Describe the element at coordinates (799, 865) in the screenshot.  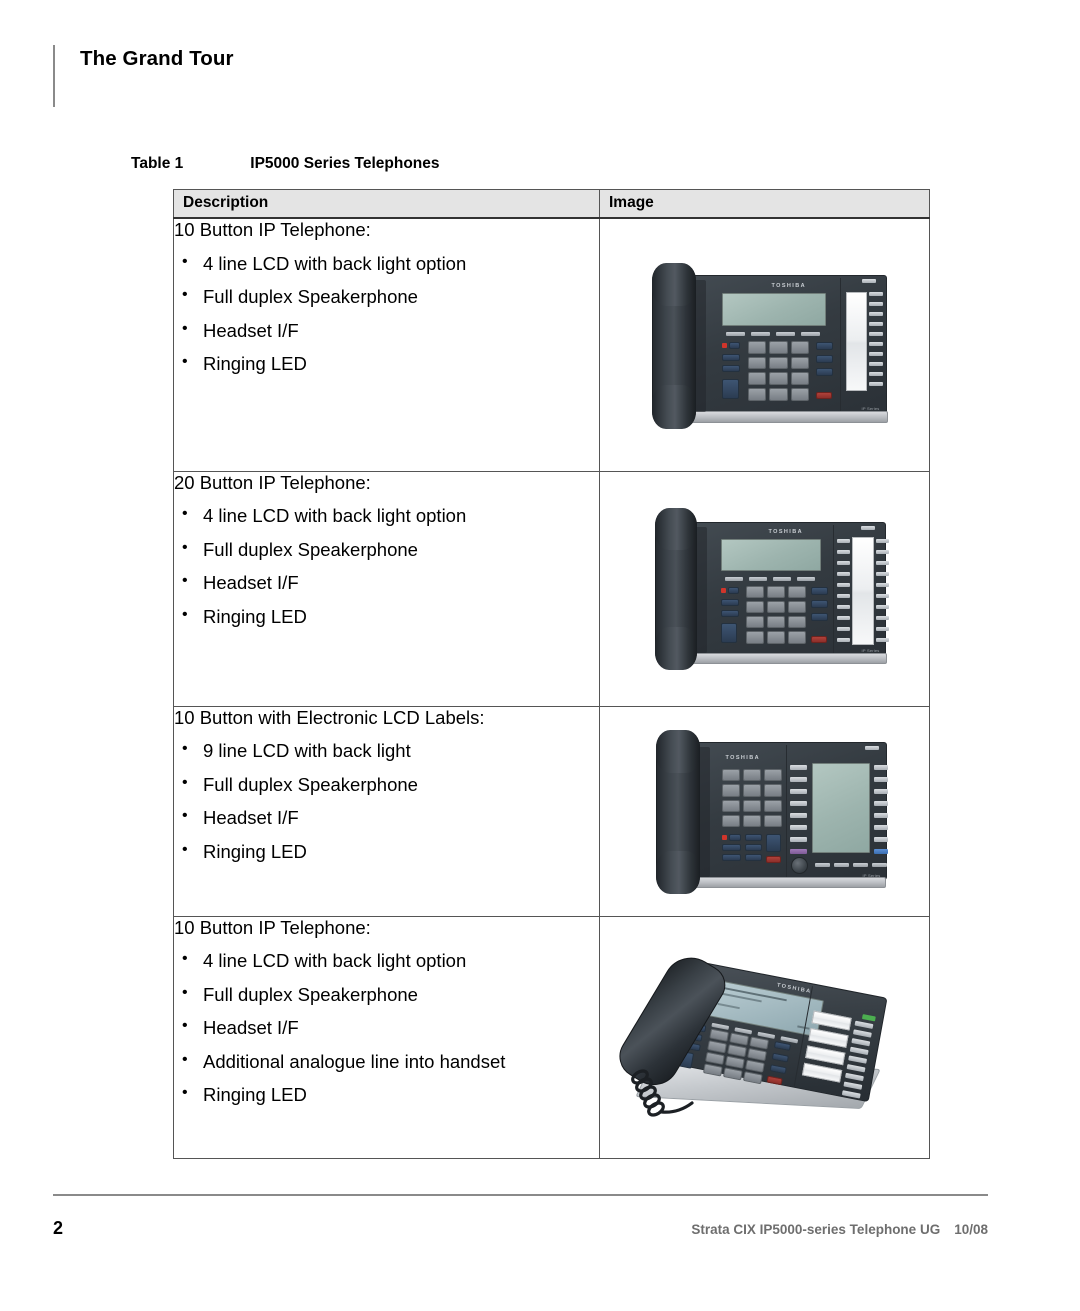
I see `navigation-wheel` at that location.